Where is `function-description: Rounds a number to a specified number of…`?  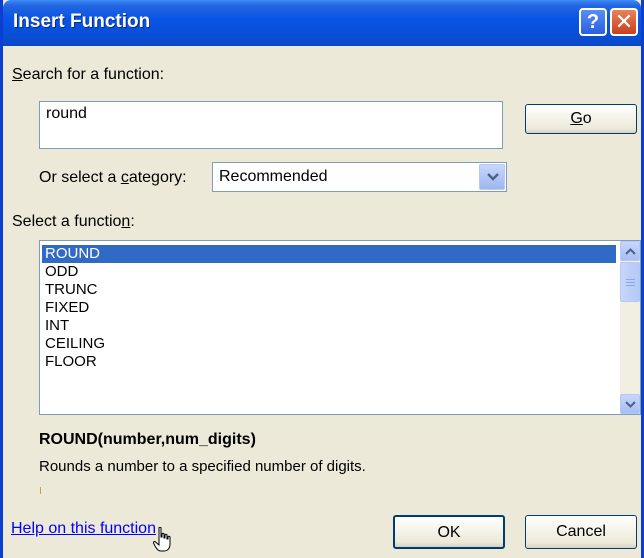
function-description: Rounds a number to a specified number of… is located at coordinates (202, 466).